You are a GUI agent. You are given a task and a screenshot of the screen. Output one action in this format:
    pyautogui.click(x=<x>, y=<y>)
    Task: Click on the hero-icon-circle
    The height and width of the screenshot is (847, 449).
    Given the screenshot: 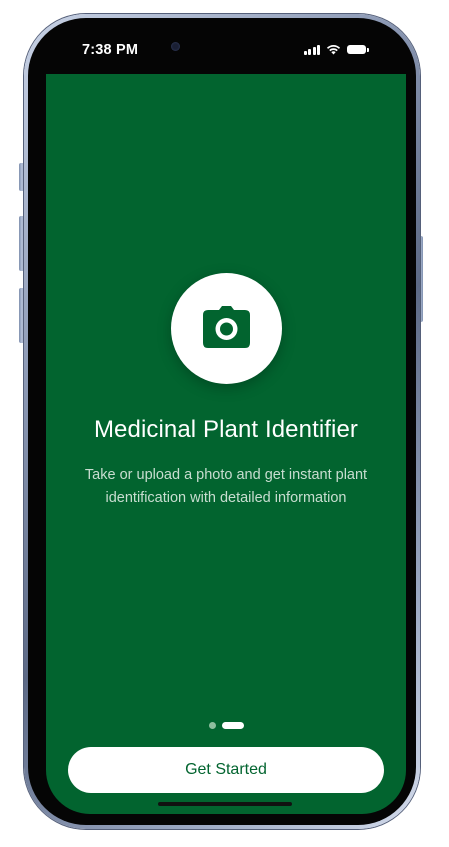 What is the action you would take?
    pyautogui.click(x=226, y=328)
    